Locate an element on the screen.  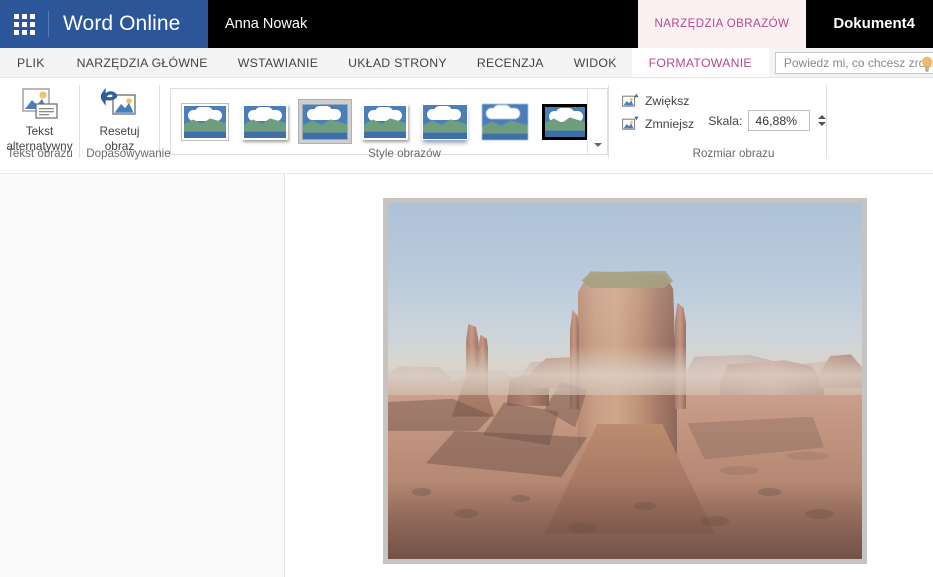
decrease-image-label: Zmniejsz is located at coordinates (670, 123).